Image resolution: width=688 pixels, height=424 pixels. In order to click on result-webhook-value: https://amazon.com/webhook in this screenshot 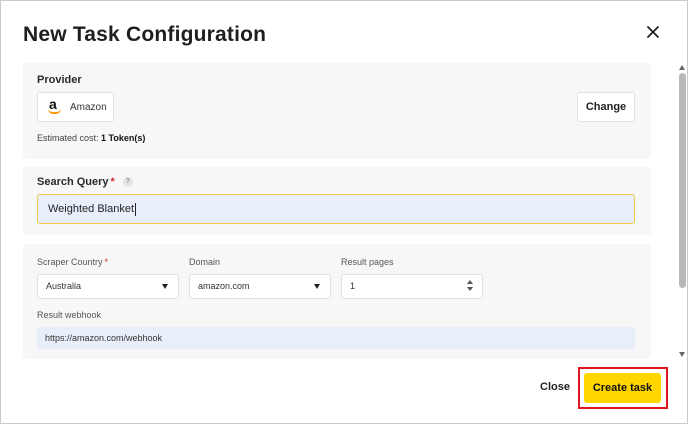, I will do `click(104, 338)`.